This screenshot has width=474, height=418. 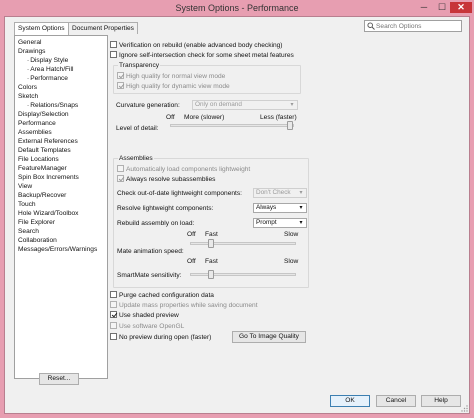 What do you see at coordinates (291, 261) in the screenshot?
I see `smartmate-slow-label: Slow` at bounding box center [291, 261].